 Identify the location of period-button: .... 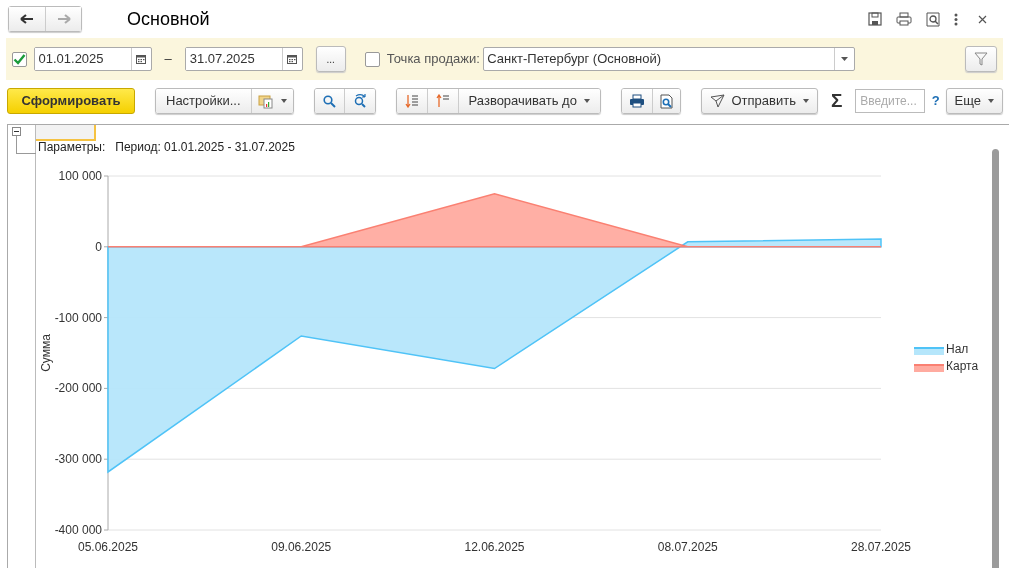
(330, 59).